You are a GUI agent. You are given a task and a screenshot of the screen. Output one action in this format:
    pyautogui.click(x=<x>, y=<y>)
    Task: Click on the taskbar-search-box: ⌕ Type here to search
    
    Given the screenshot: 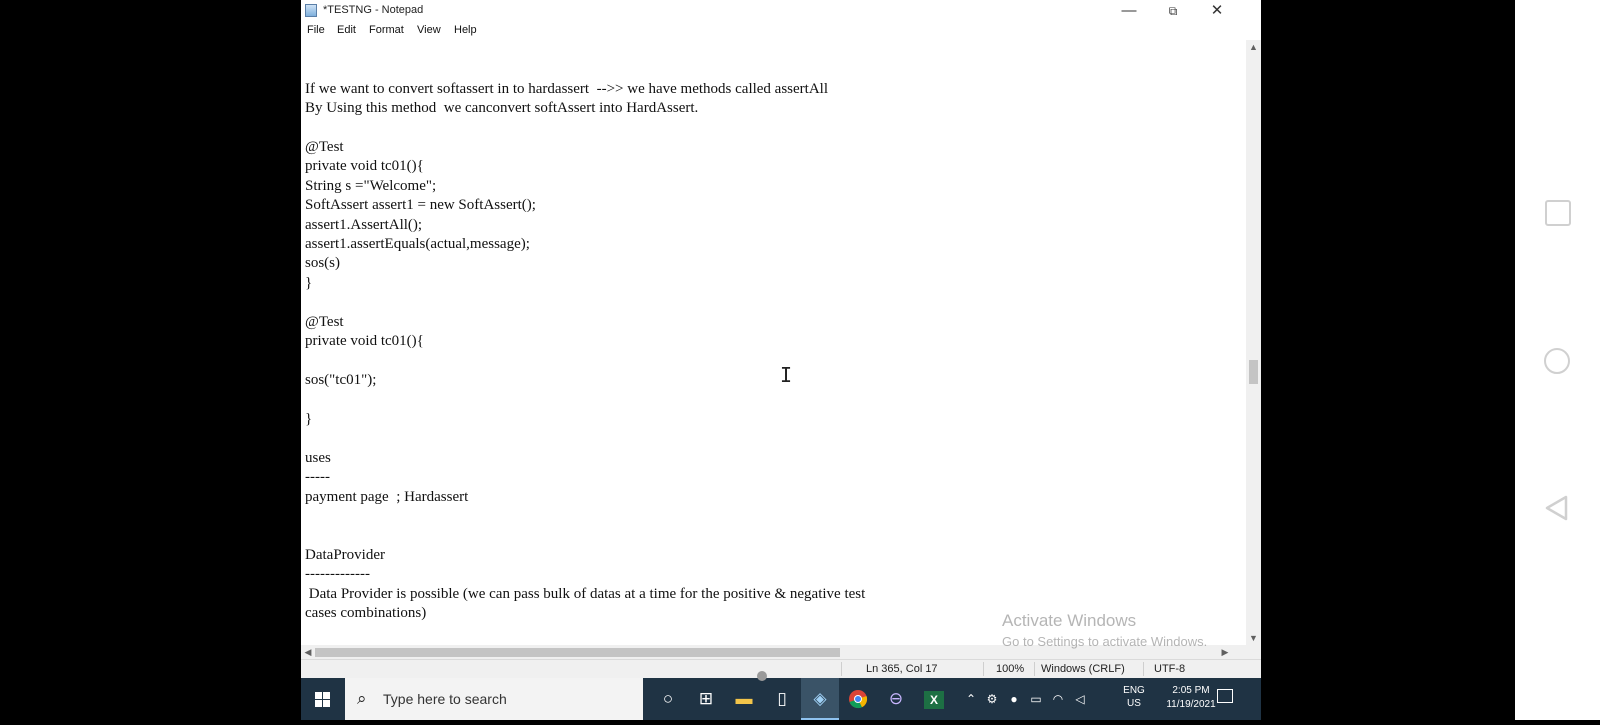 What is the action you would take?
    pyautogui.click(x=494, y=699)
    